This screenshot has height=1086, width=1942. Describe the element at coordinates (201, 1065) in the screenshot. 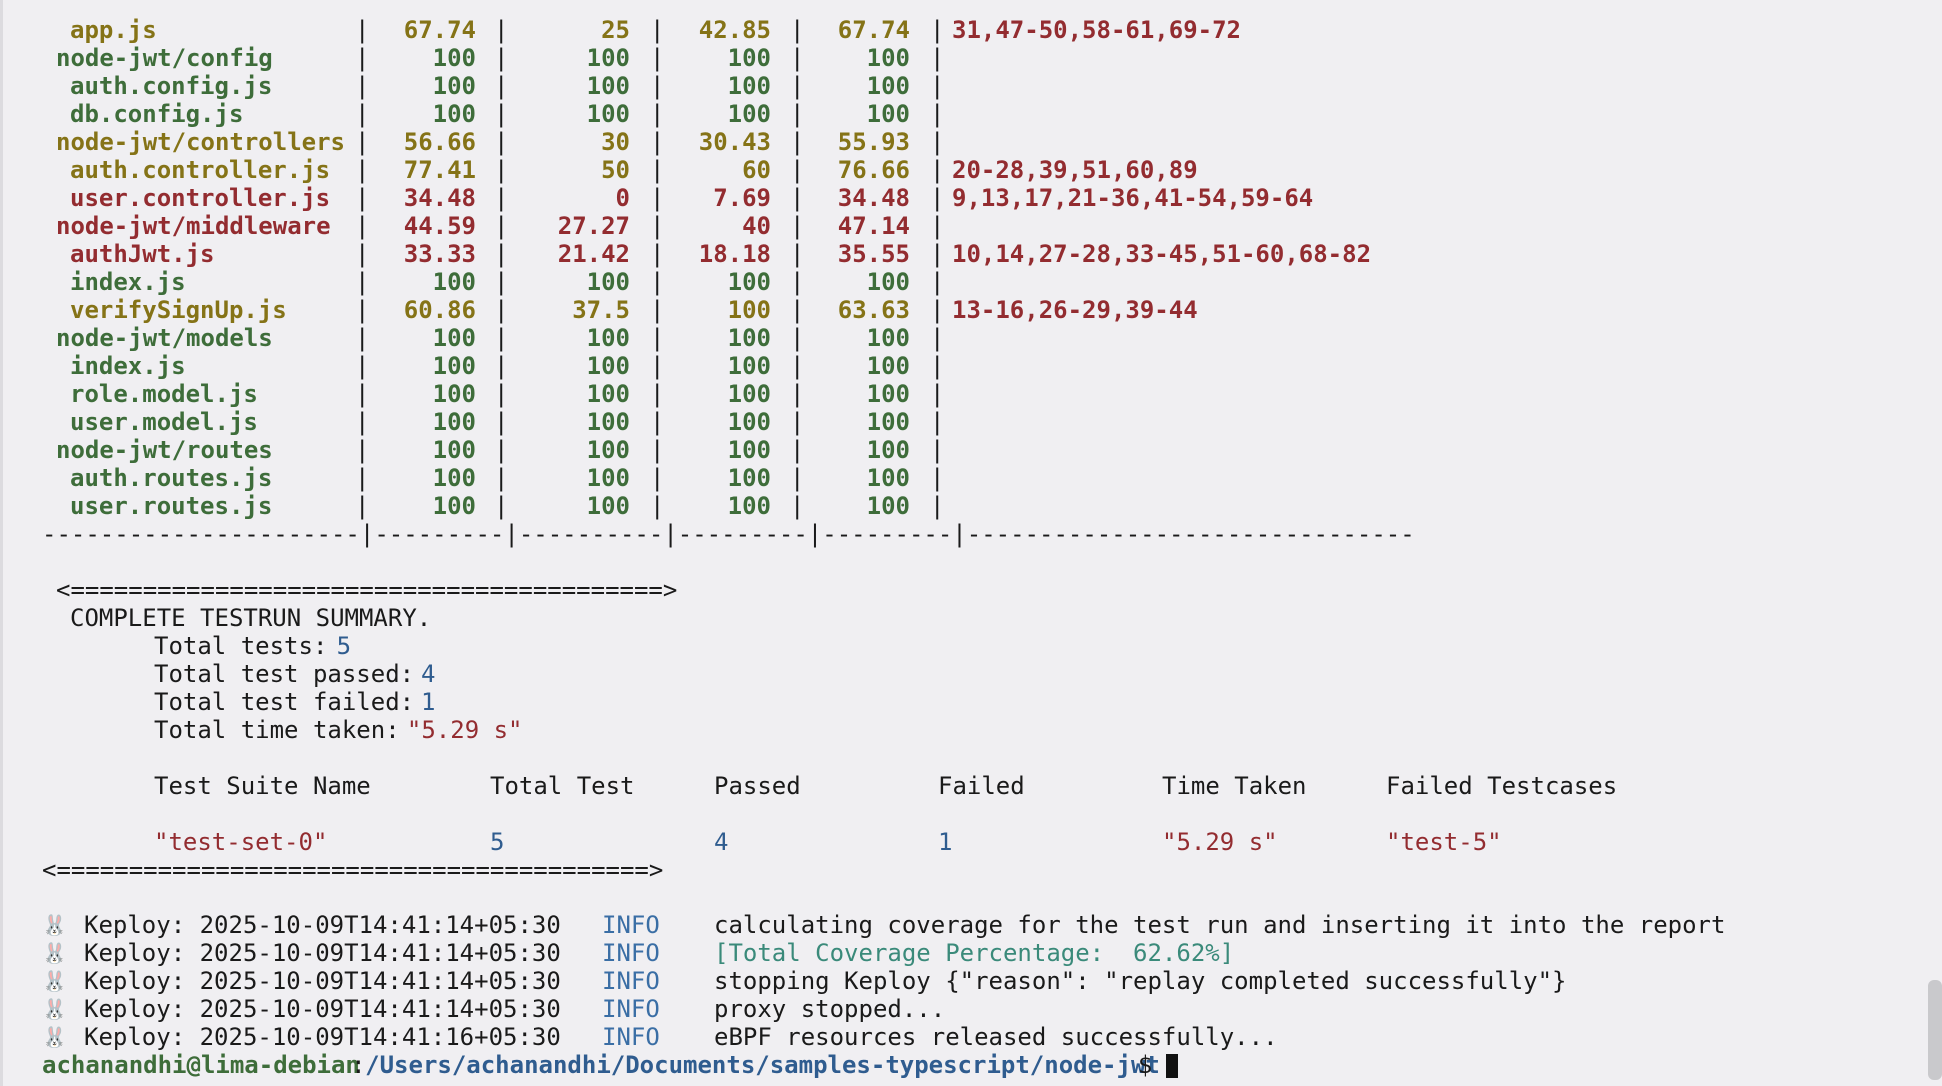

I see `prompt-user-host: achanandhi@lima-debian` at that location.